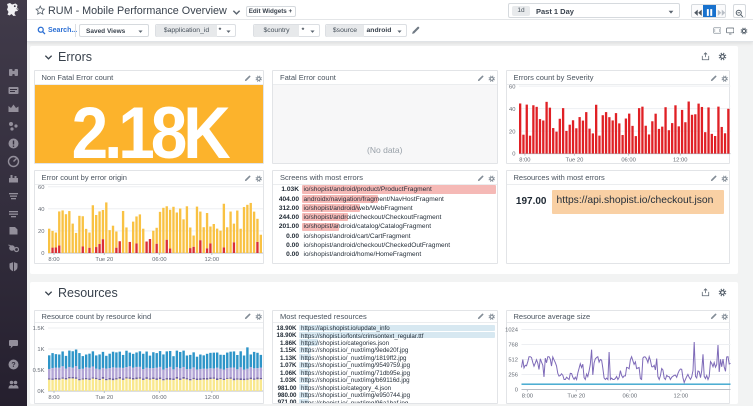 The width and height of the screenshot is (753, 406). What do you see at coordinates (513, 345) in the screenshot?
I see `svg-text: 768` at bounding box center [513, 345].